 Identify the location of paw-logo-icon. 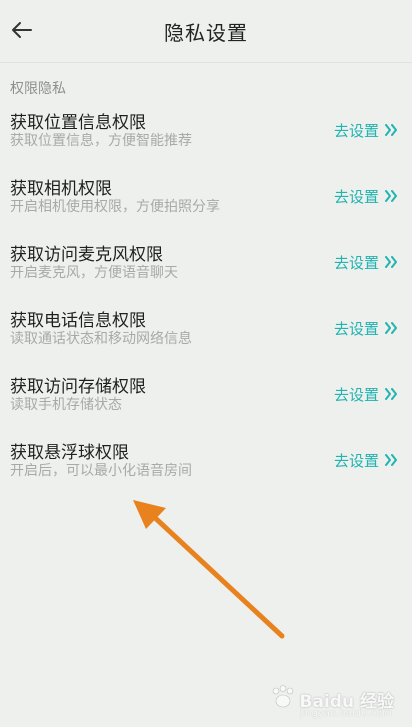
(283, 699).